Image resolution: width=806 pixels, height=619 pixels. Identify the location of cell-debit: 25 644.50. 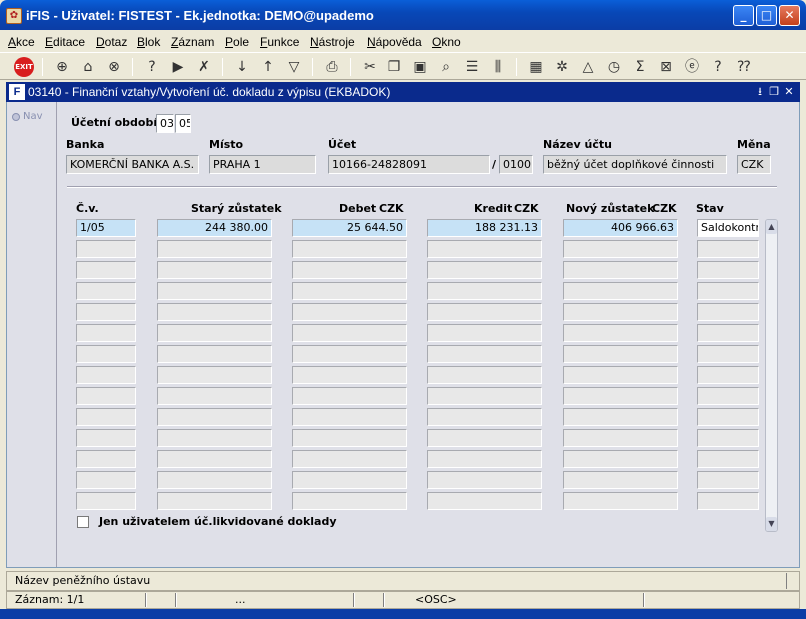
(349, 228).